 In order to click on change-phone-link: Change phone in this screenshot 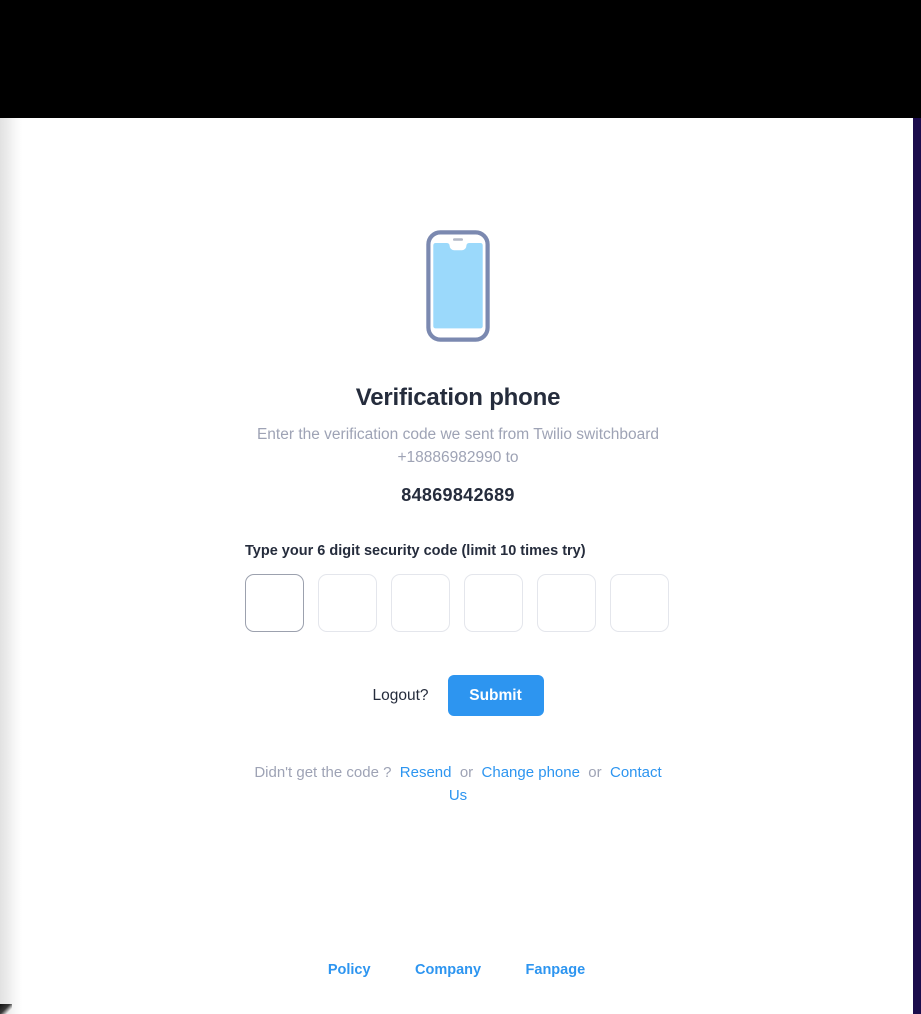, I will do `click(531, 772)`.